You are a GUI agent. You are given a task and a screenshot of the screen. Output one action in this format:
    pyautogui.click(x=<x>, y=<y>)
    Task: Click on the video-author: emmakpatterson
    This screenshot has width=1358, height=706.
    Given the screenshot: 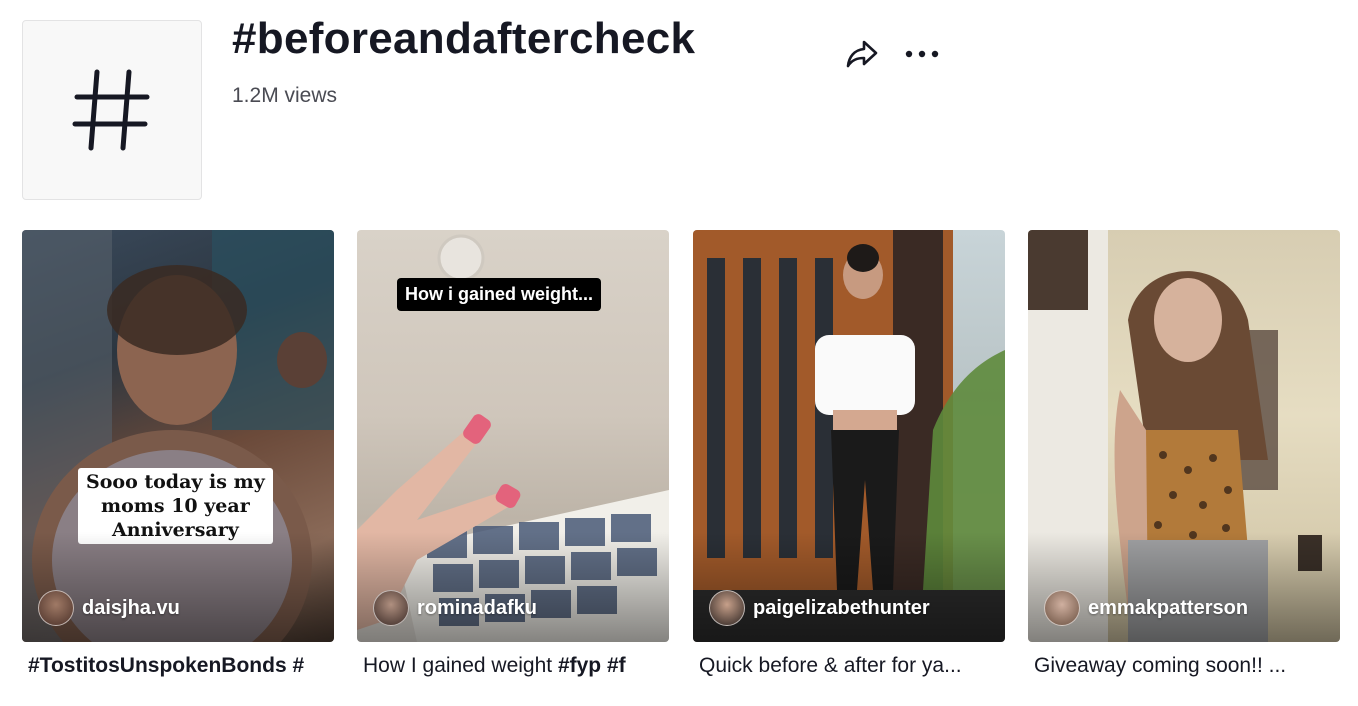 What is the action you would take?
    pyautogui.click(x=1146, y=608)
    